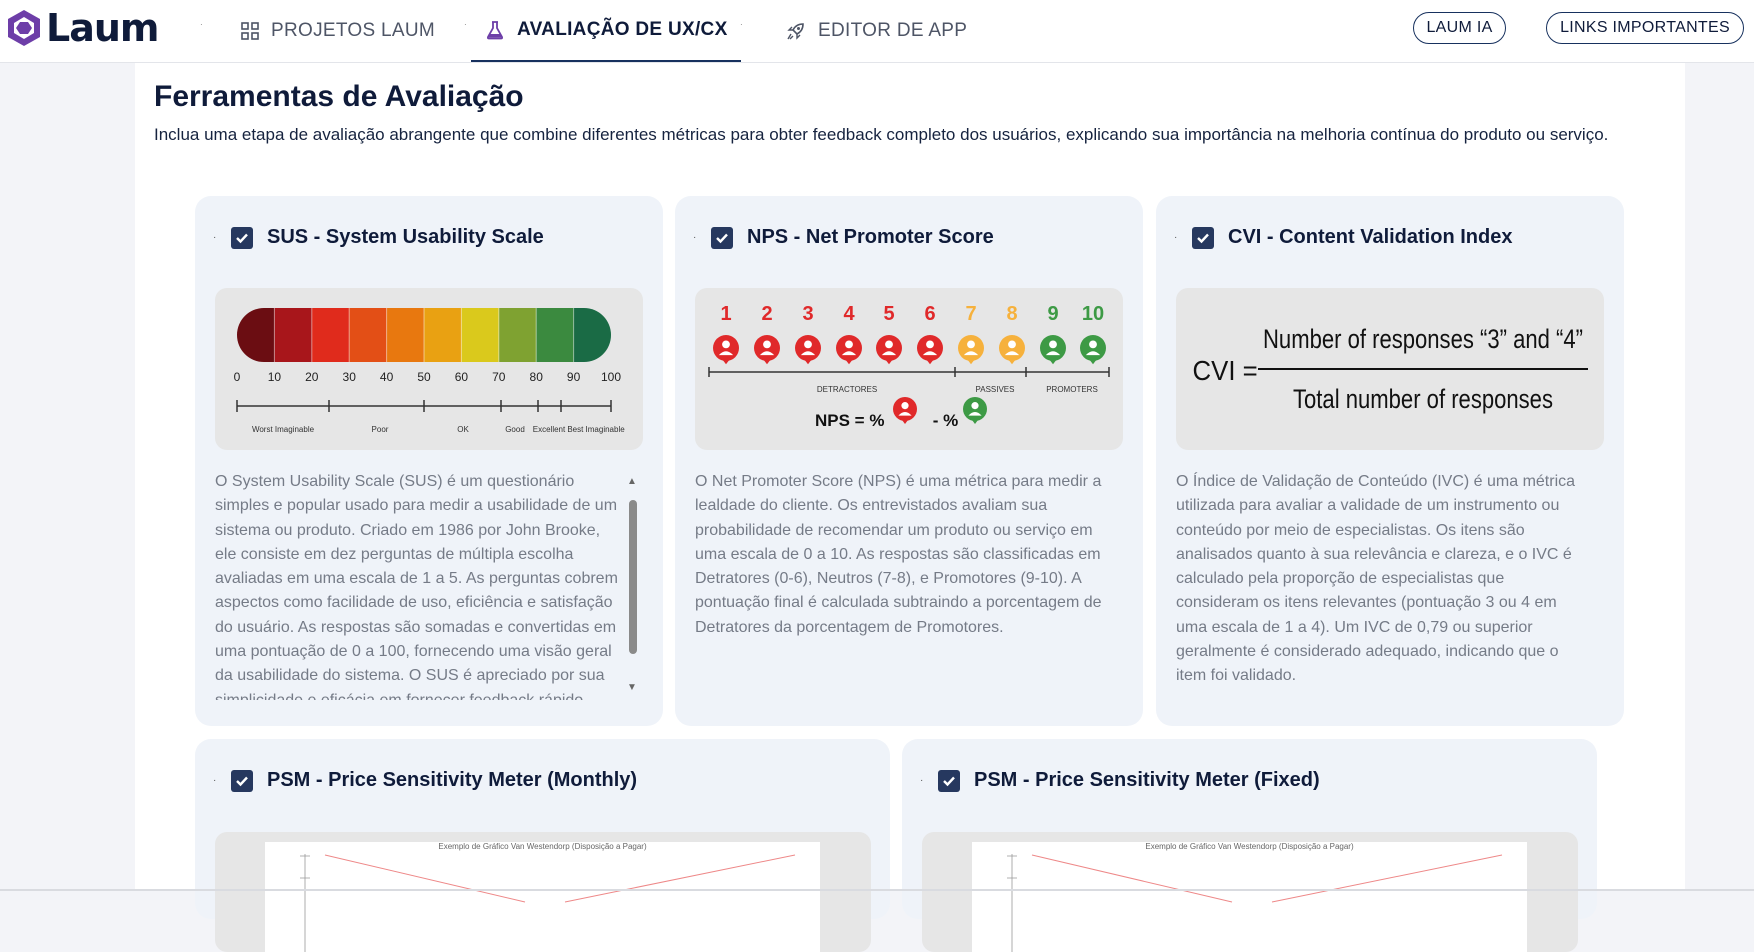 The image size is (1754, 952). Describe the element at coordinates (970, 314) in the screenshot. I see `nps-score-number: 7` at that location.